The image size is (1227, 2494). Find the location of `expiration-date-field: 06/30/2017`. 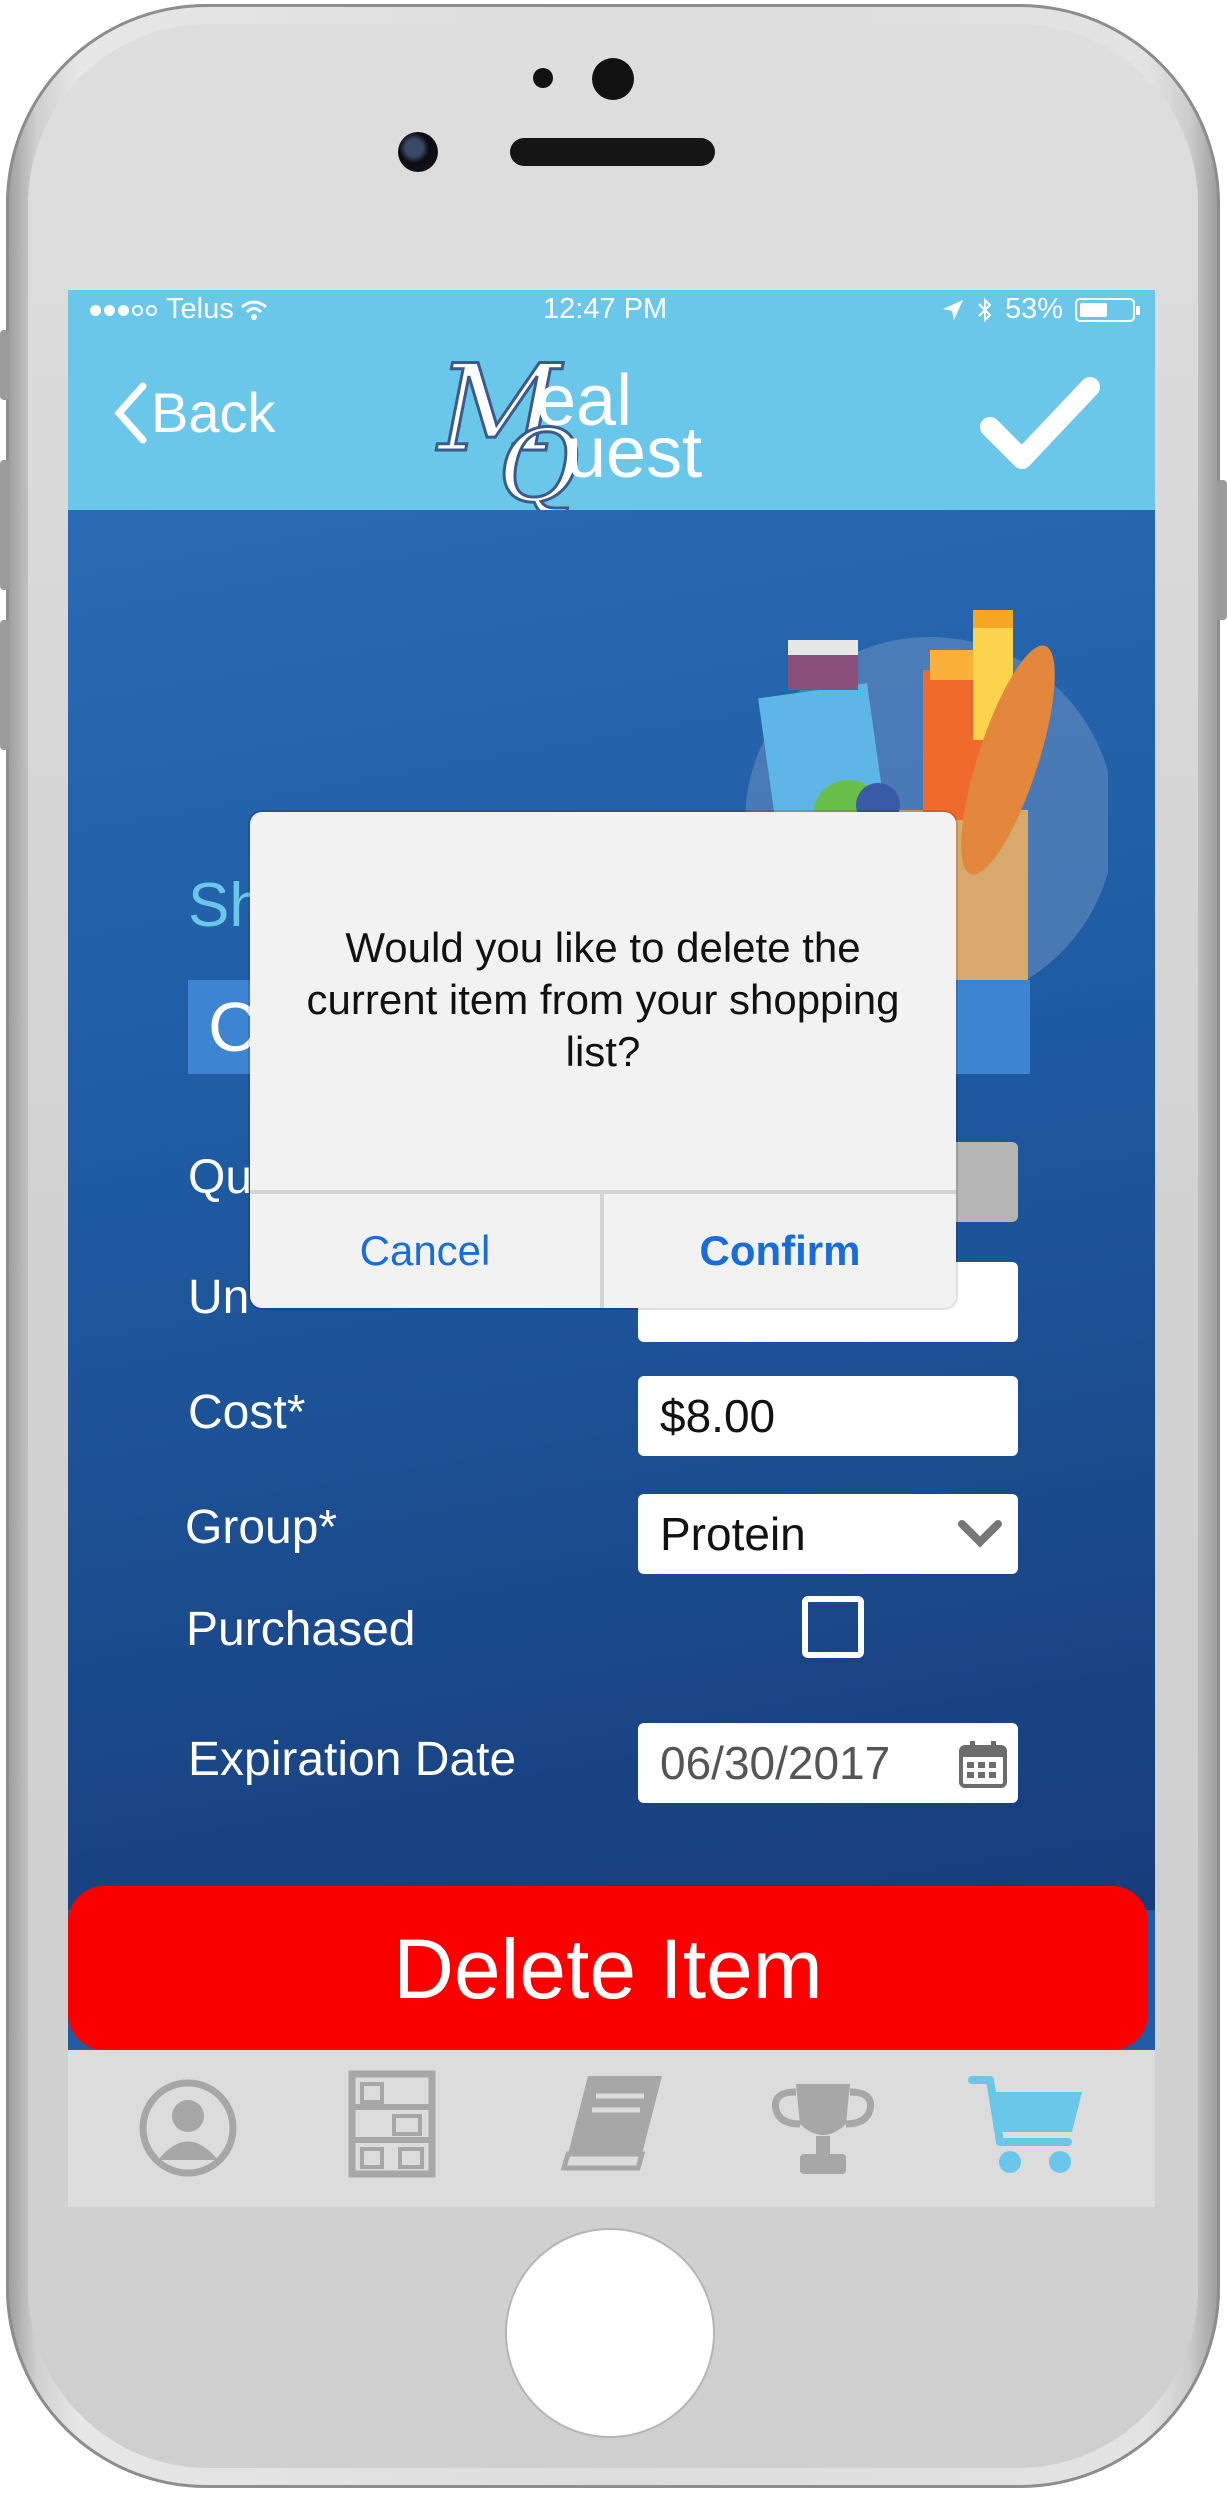

expiration-date-field: 06/30/2017 is located at coordinates (828, 1763).